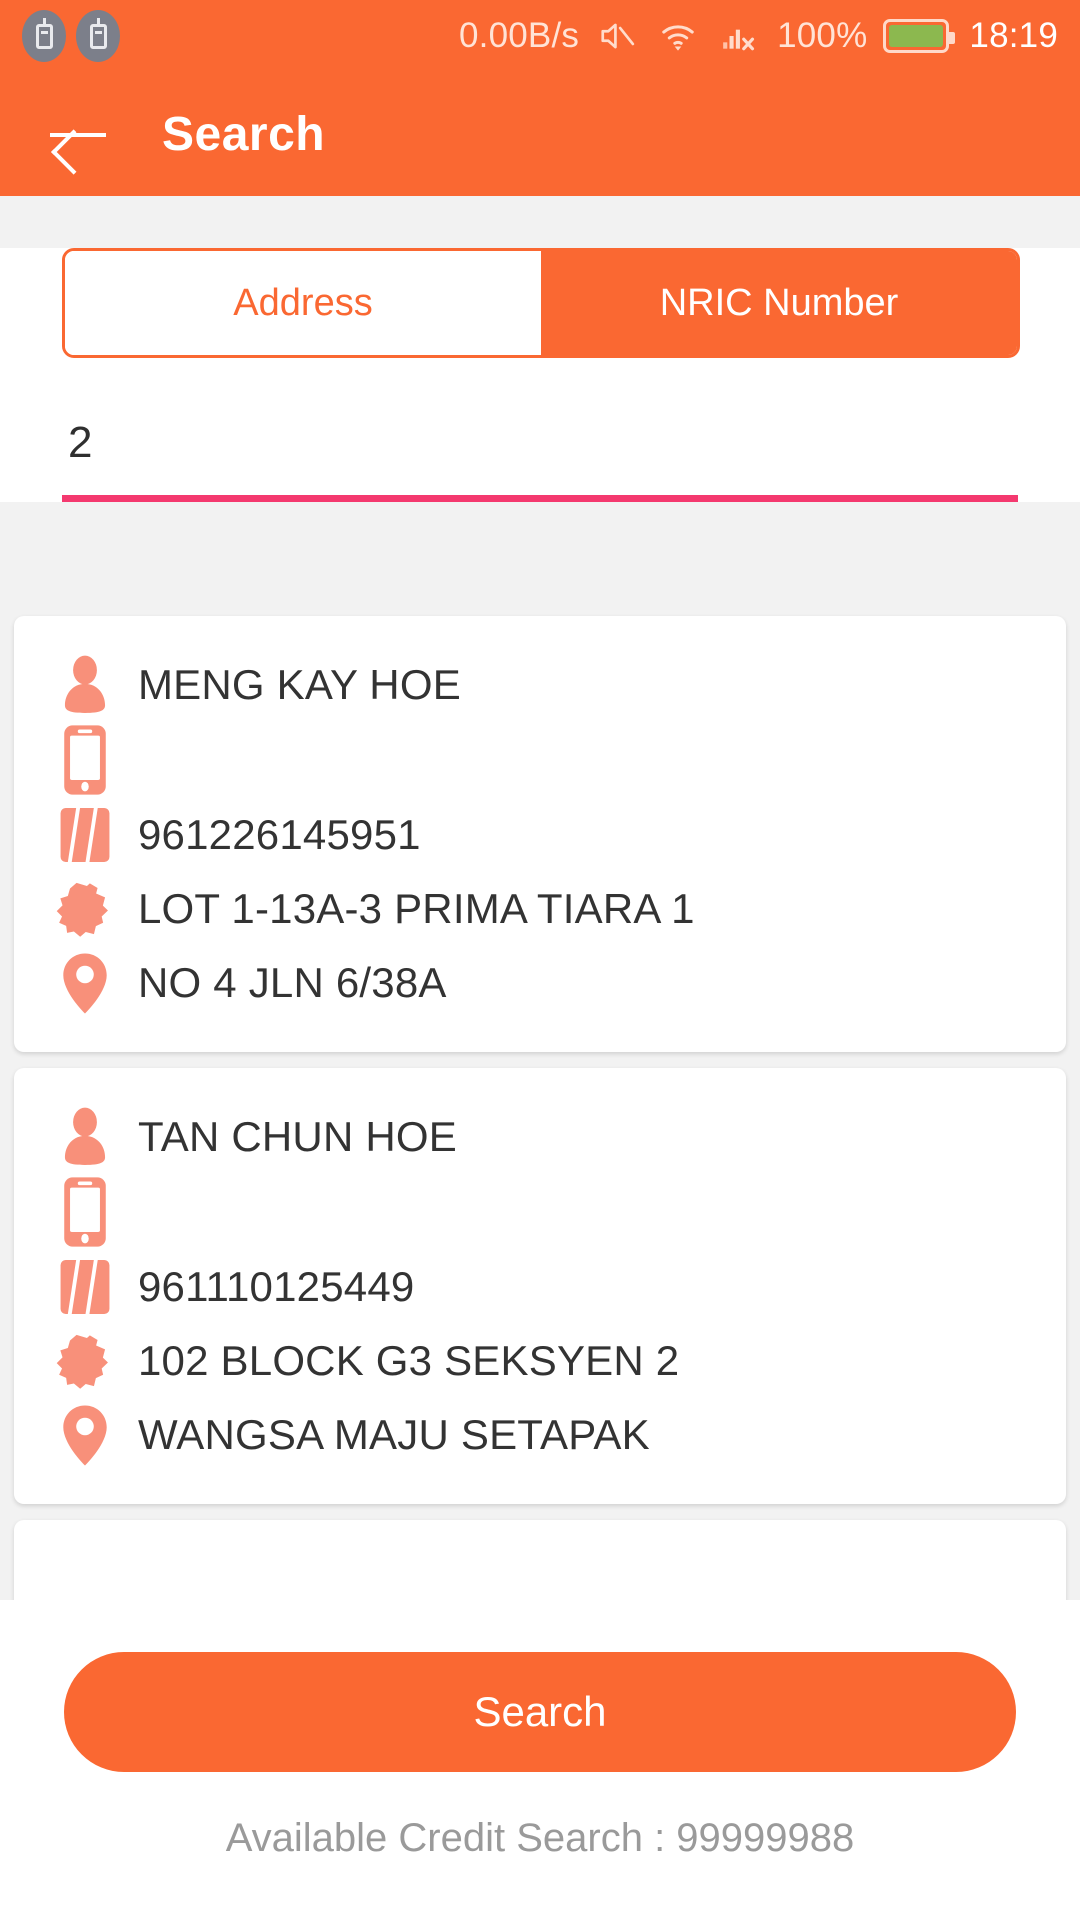 The width and height of the screenshot is (1080, 1920). Describe the element at coordinates (540, 1712) in the screenshot. I see `search-button: Search` at that location.